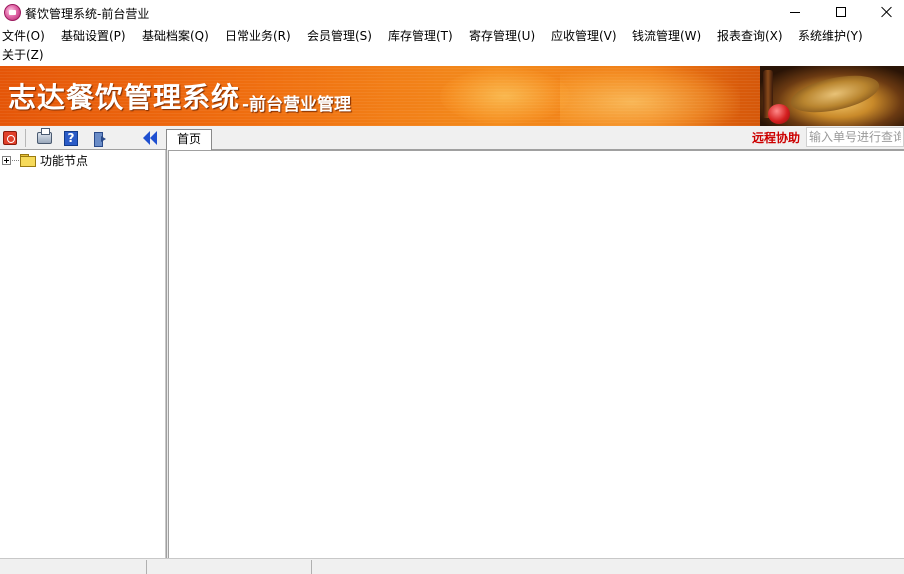 Image resolution: width=904 pixels, height=574 pixels. I want to click on toolbar-separator, so click(25, 138).